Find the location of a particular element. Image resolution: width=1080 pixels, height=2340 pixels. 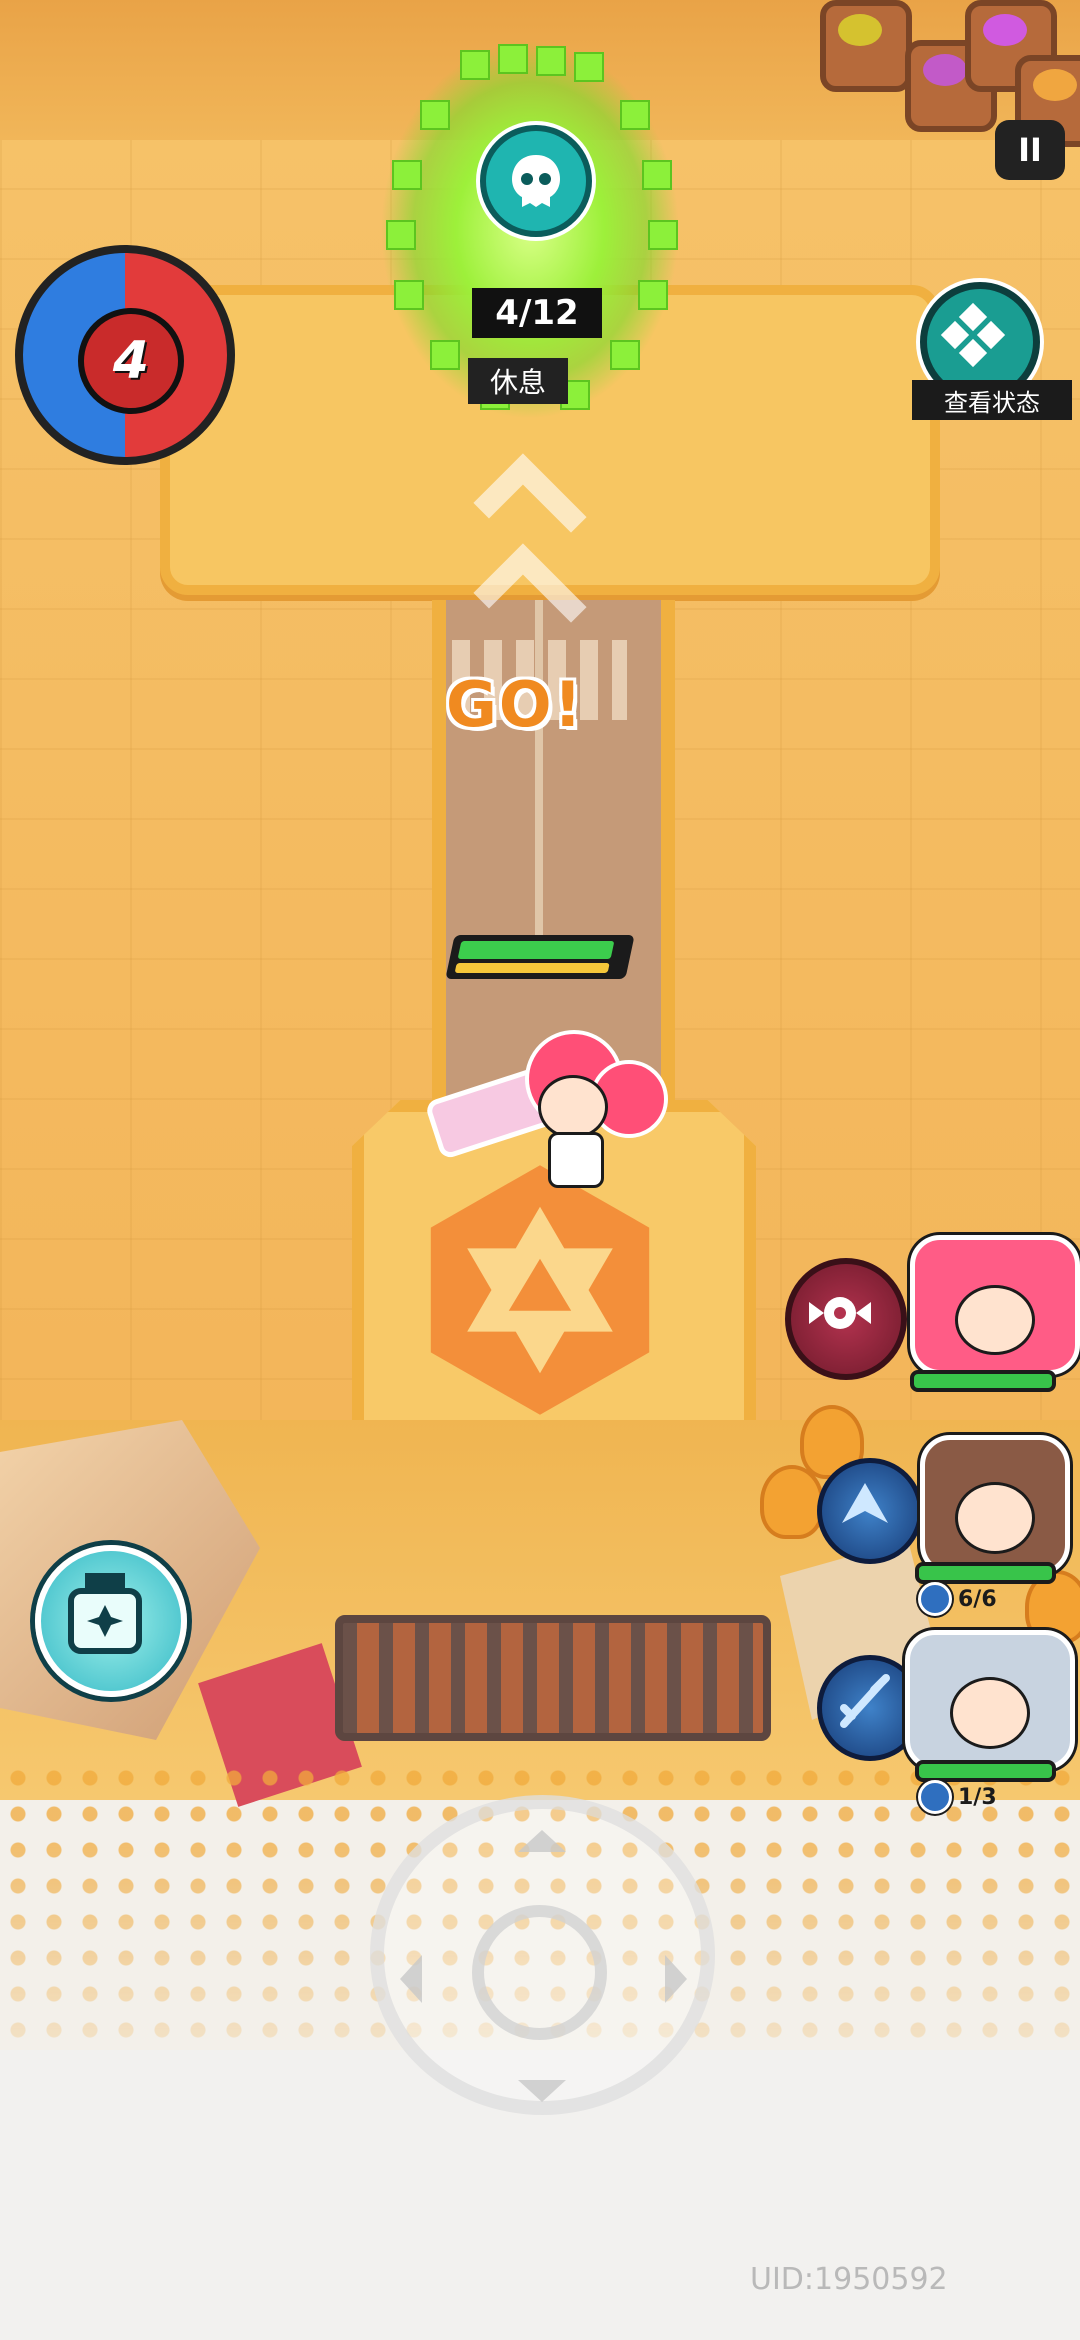

joystick-left-arrow is located at coordinates (411, 1979).